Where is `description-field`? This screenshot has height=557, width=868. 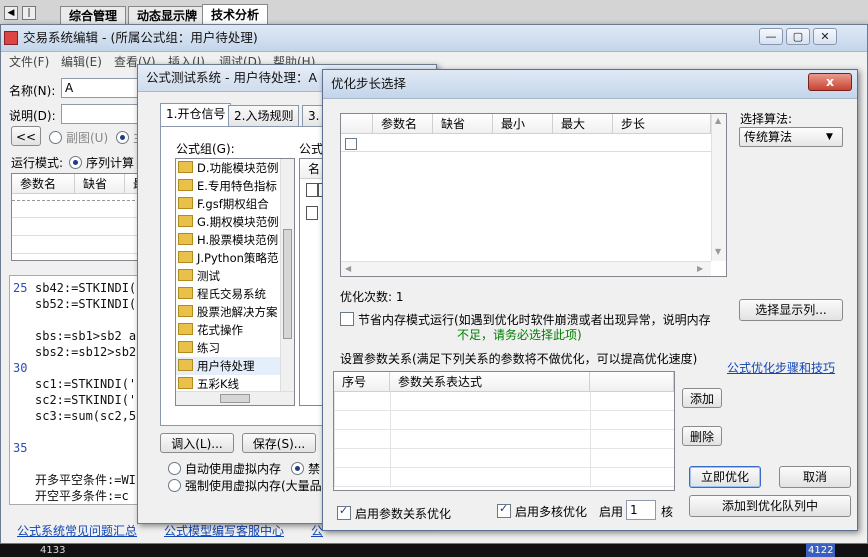 description-field is located at coordinates (103, 114).